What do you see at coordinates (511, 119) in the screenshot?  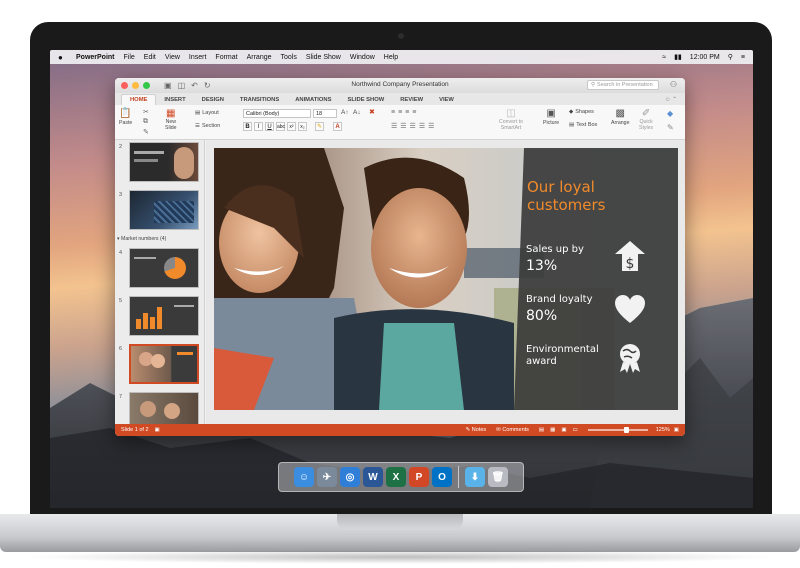 I see `convert-smartart-button: ◫ Convert to SmartArt` at bounding box center [511, 119].